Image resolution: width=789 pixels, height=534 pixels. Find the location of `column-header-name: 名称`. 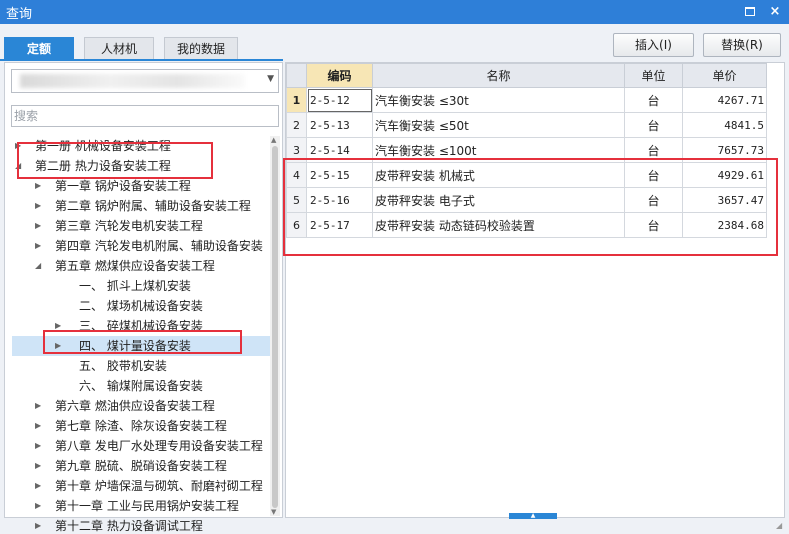

column-header-name: 名称 is located at coordinates (498, 75).